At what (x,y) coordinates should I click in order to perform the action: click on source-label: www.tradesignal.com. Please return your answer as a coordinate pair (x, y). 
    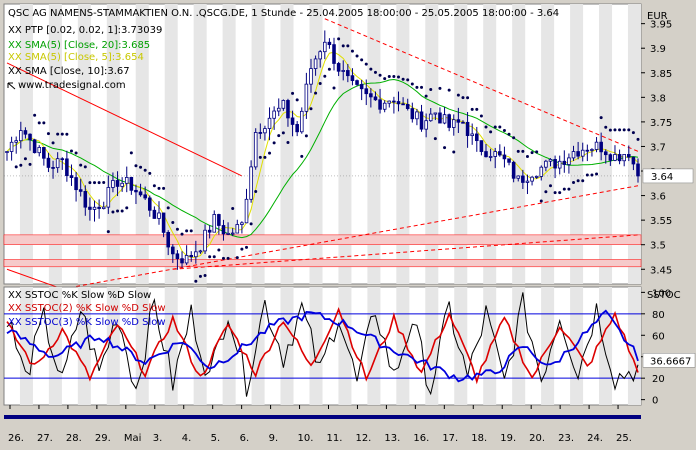
    Looking at the image, I should click on (72, 85).